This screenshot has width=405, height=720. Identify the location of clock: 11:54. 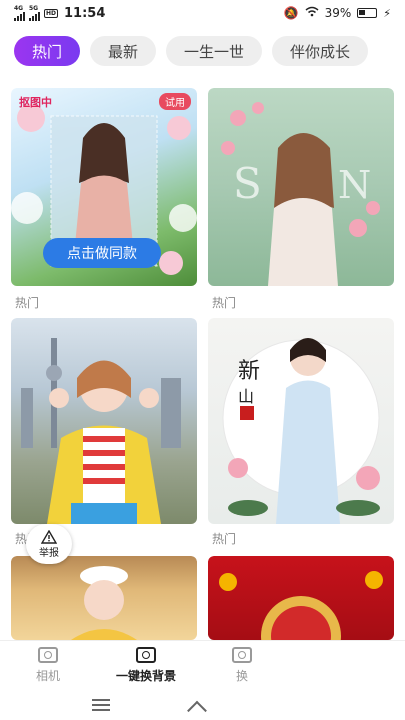
(85, 13).